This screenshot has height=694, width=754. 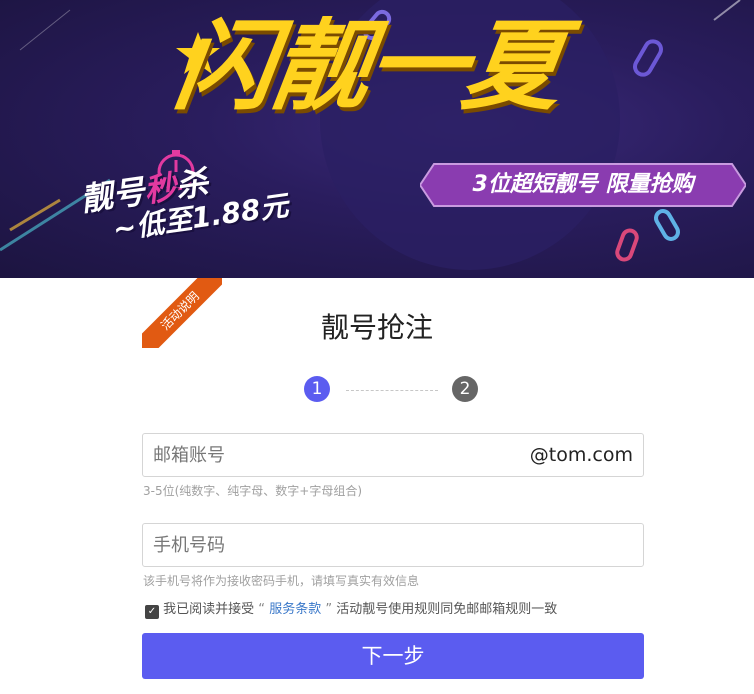 What do you see at coordinates (392, 390) in the screenshot?
I see `step-connector` at bounding box center [392, 390].